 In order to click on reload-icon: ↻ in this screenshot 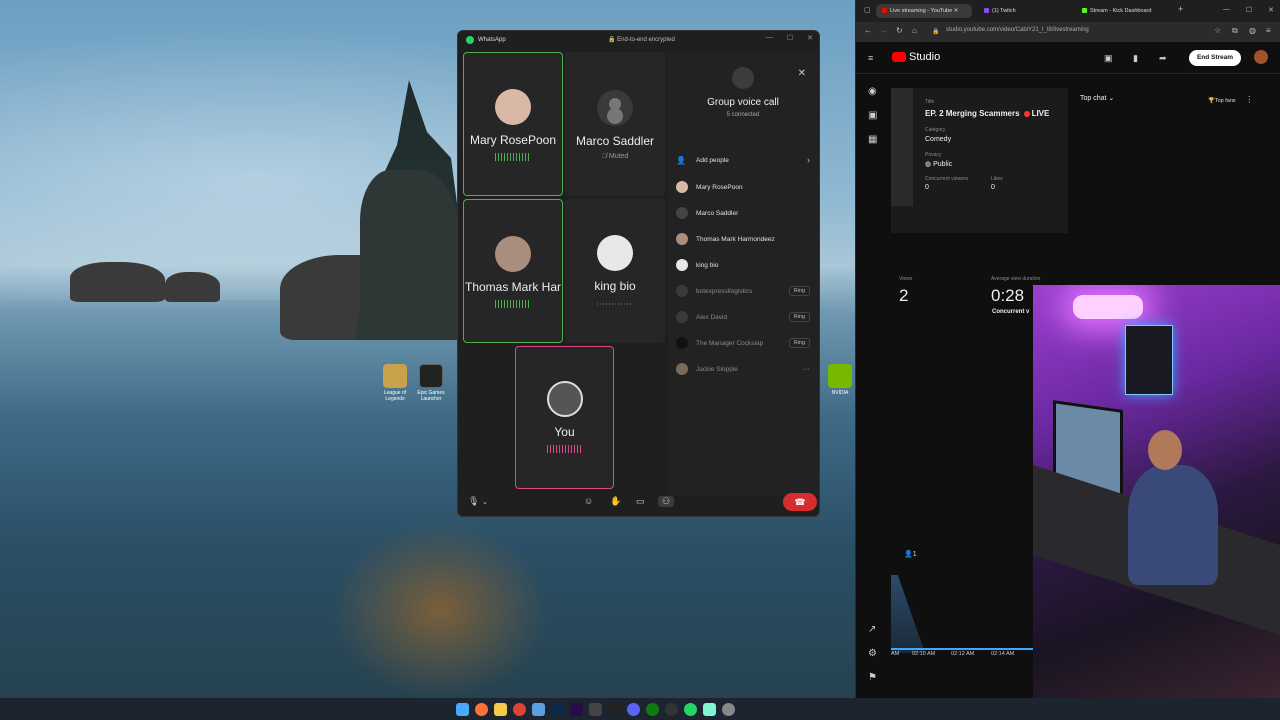, I will do `click(899, 30)`.